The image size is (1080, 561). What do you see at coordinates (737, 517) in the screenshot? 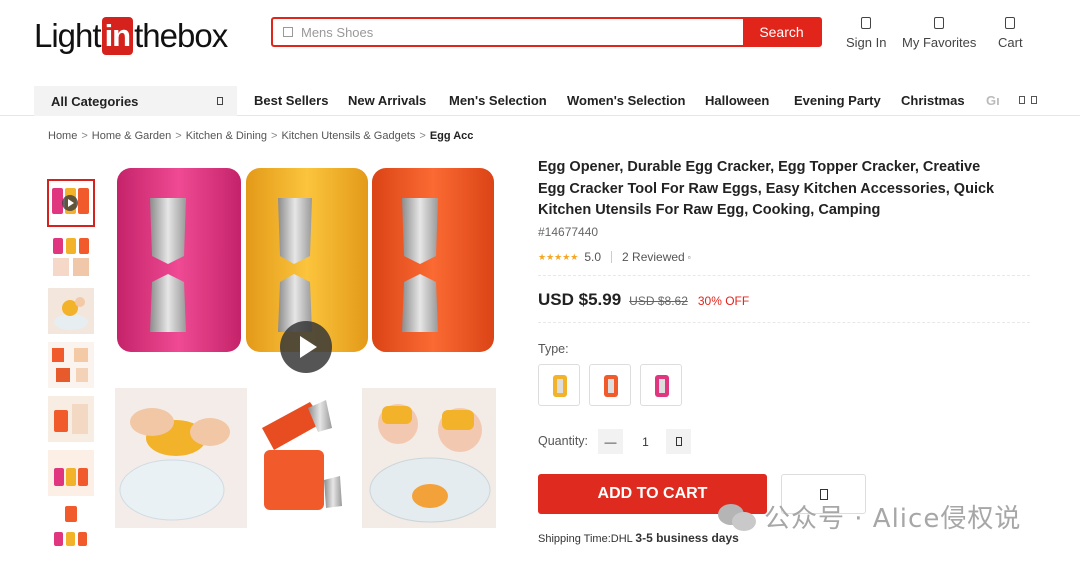
I see `wechat-icon` at bounding box center [737, 517].